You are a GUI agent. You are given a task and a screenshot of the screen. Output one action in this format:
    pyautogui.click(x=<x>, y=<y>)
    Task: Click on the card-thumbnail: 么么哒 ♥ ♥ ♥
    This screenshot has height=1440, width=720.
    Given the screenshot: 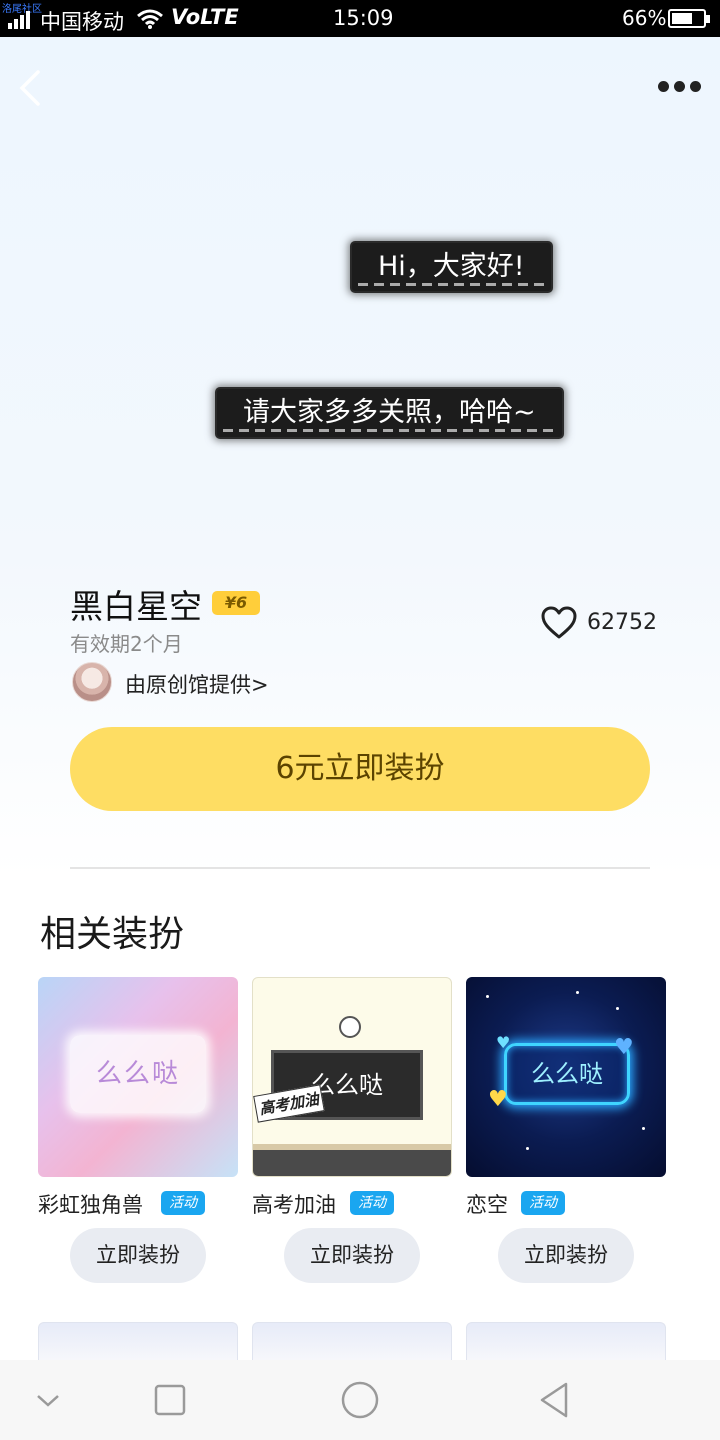 What is the action you would take?
    pyautogui.click(x=566, y=1077)
    